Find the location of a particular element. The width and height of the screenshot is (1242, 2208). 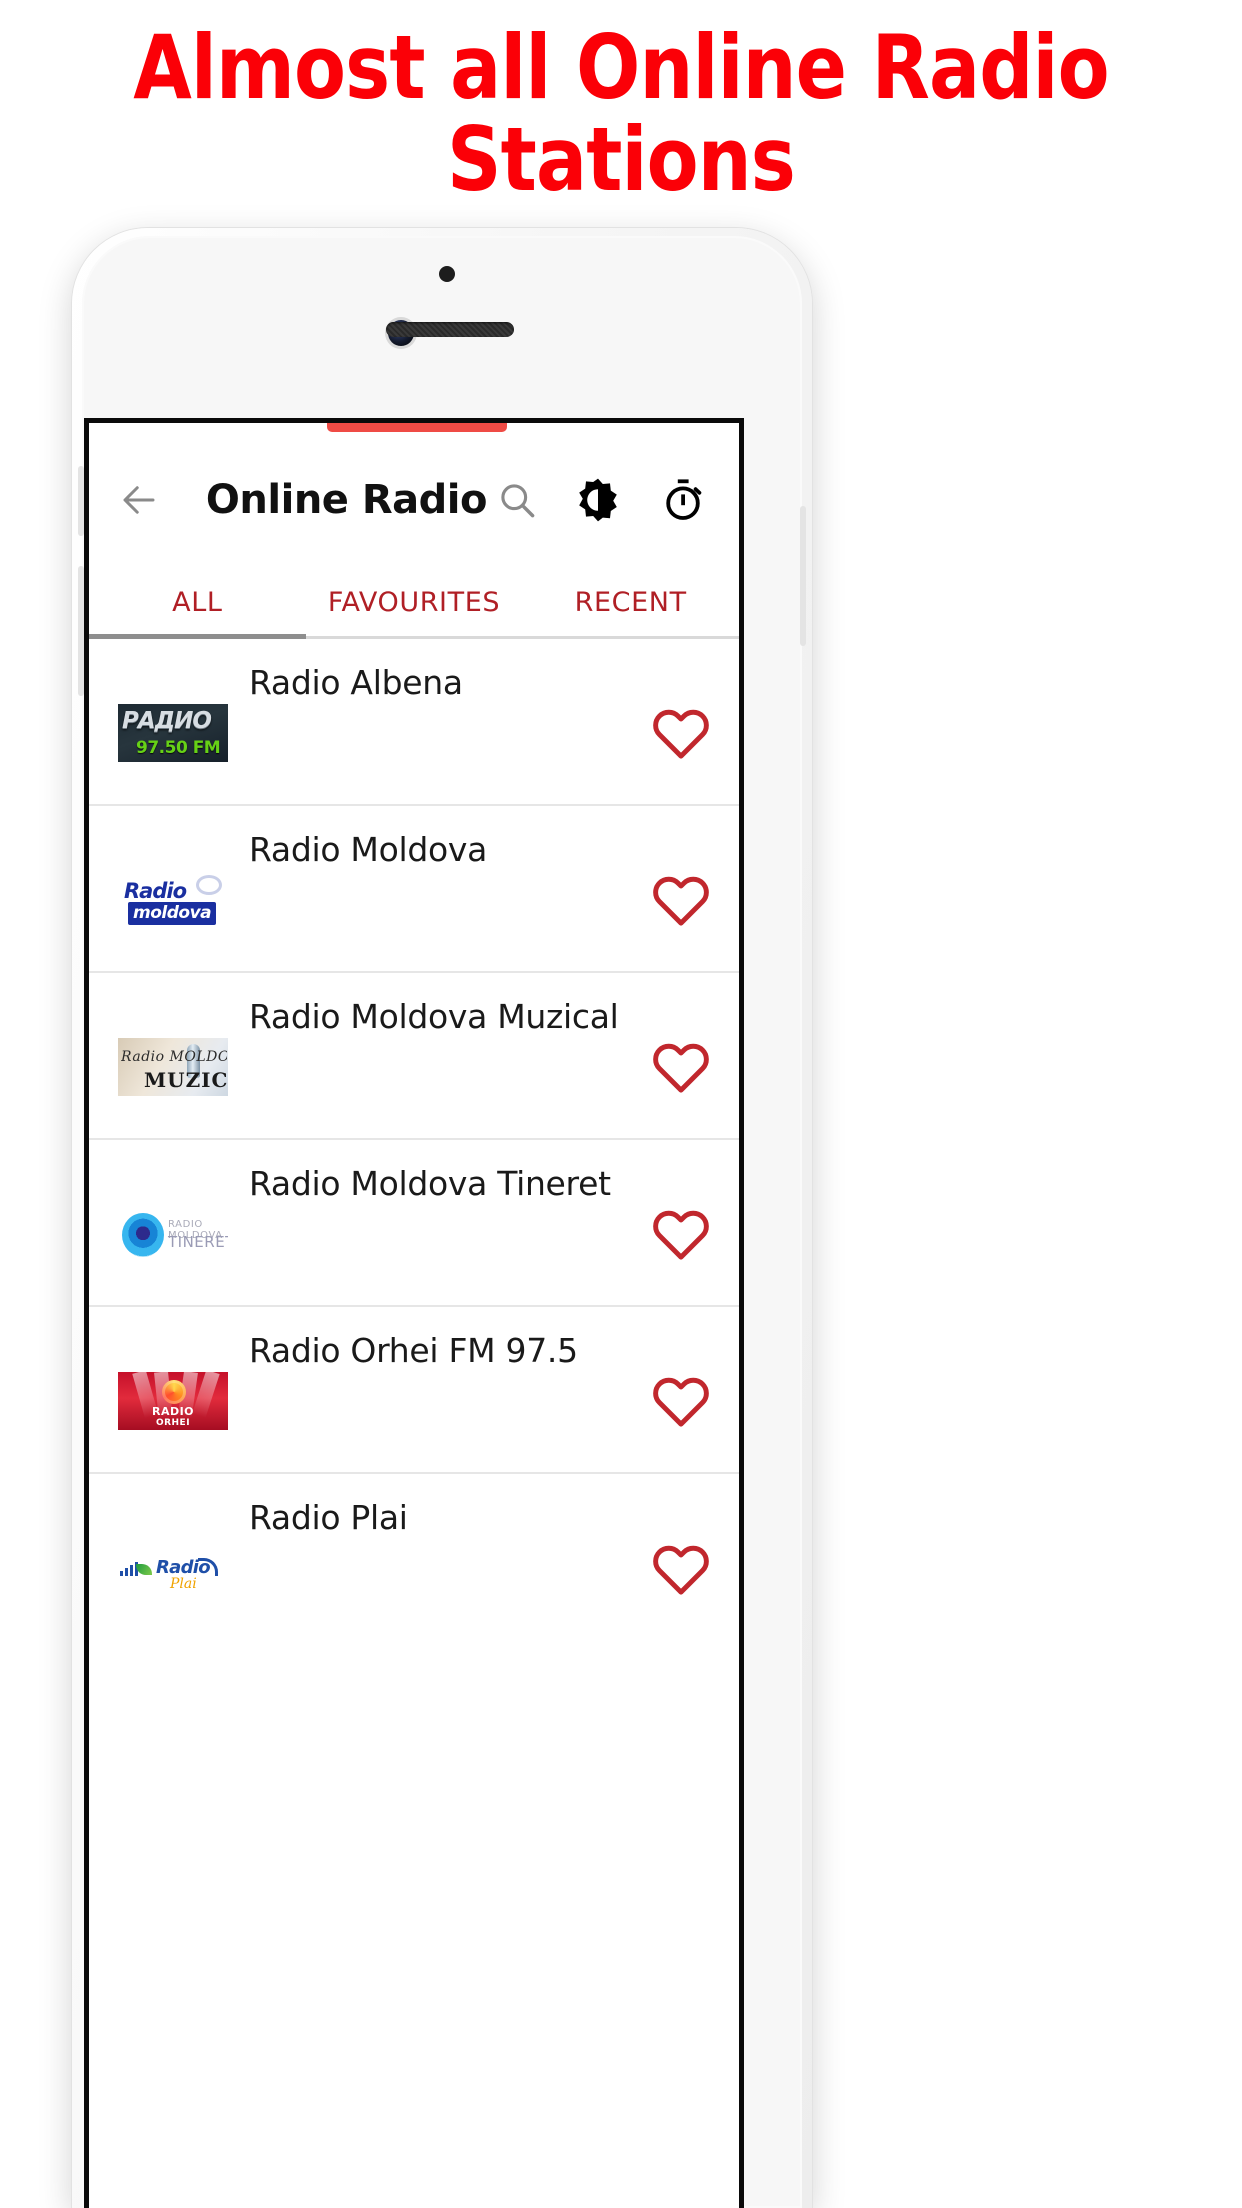

tab-recent: RECENT is located at coordinates (630, 602).